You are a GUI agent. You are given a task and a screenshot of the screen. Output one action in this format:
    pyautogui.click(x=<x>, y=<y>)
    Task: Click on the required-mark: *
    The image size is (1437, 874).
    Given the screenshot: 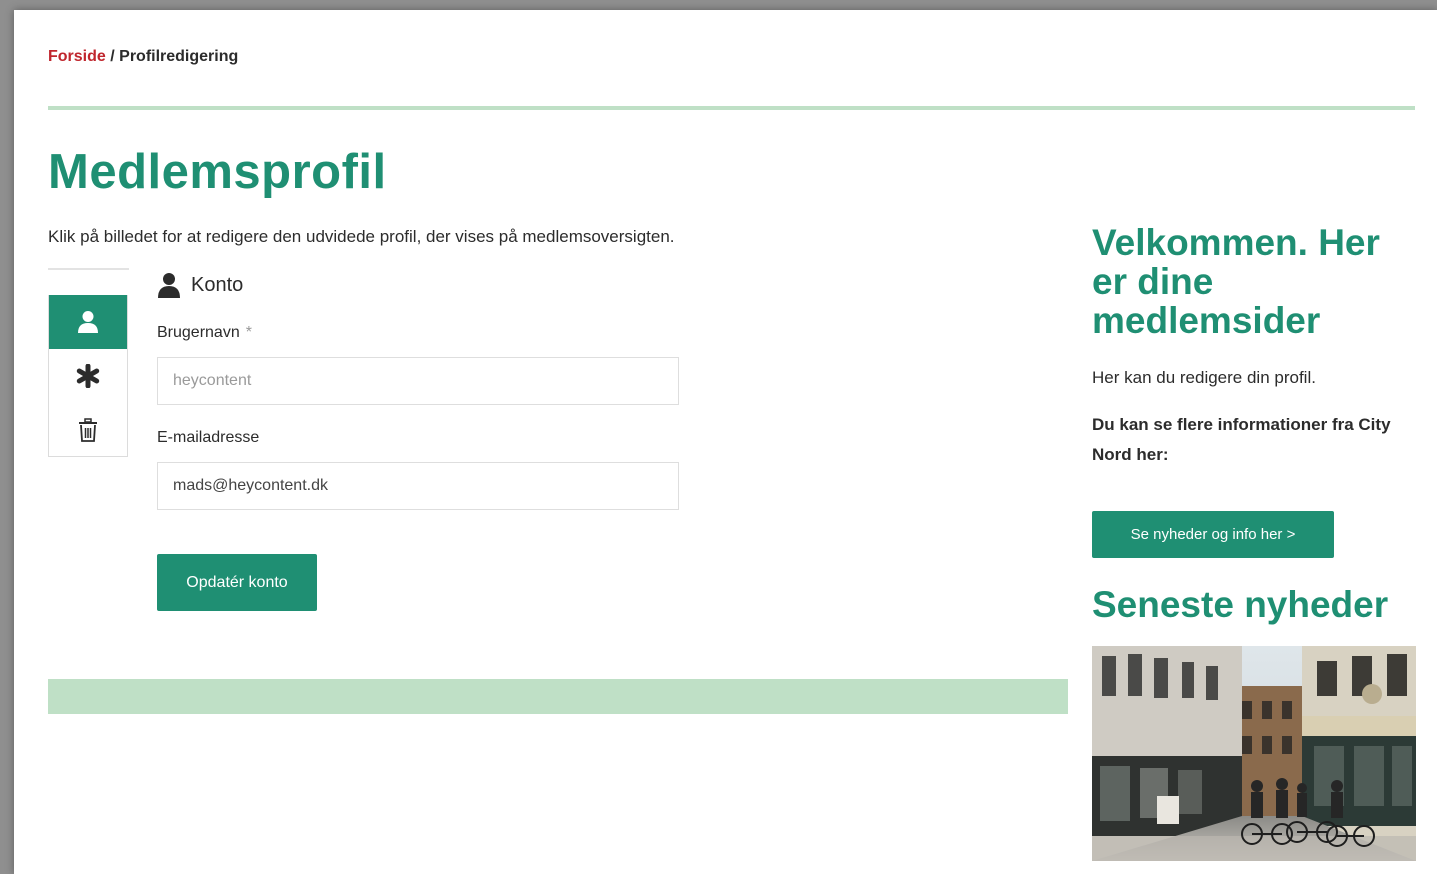 What is the action you would take?
    pyautogui.click(x=248, y=332)
    